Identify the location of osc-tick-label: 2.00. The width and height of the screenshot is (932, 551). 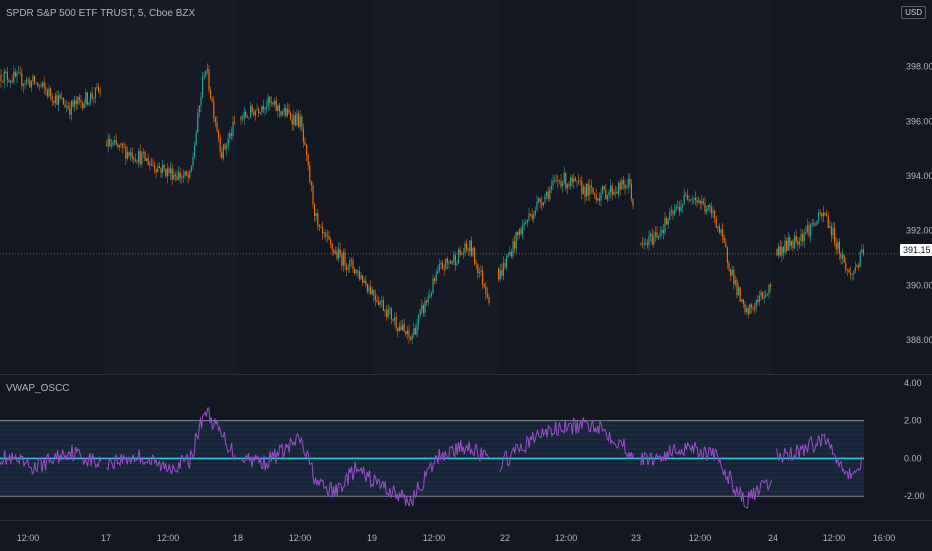
(913, 421).